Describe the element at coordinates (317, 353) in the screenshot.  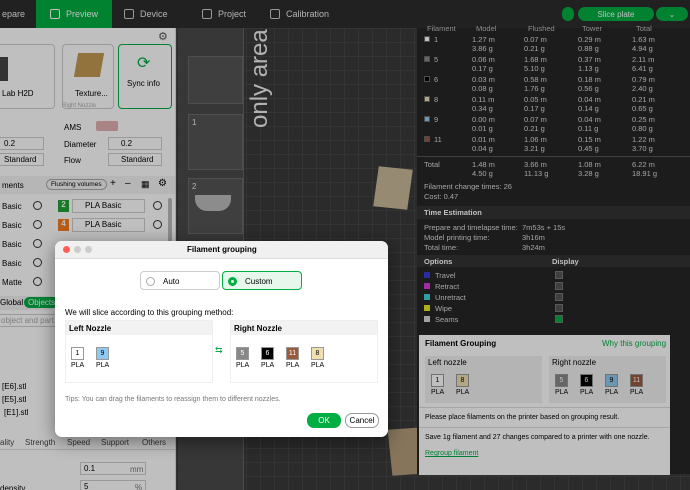
I see `filament-swatch: 8` at that location.